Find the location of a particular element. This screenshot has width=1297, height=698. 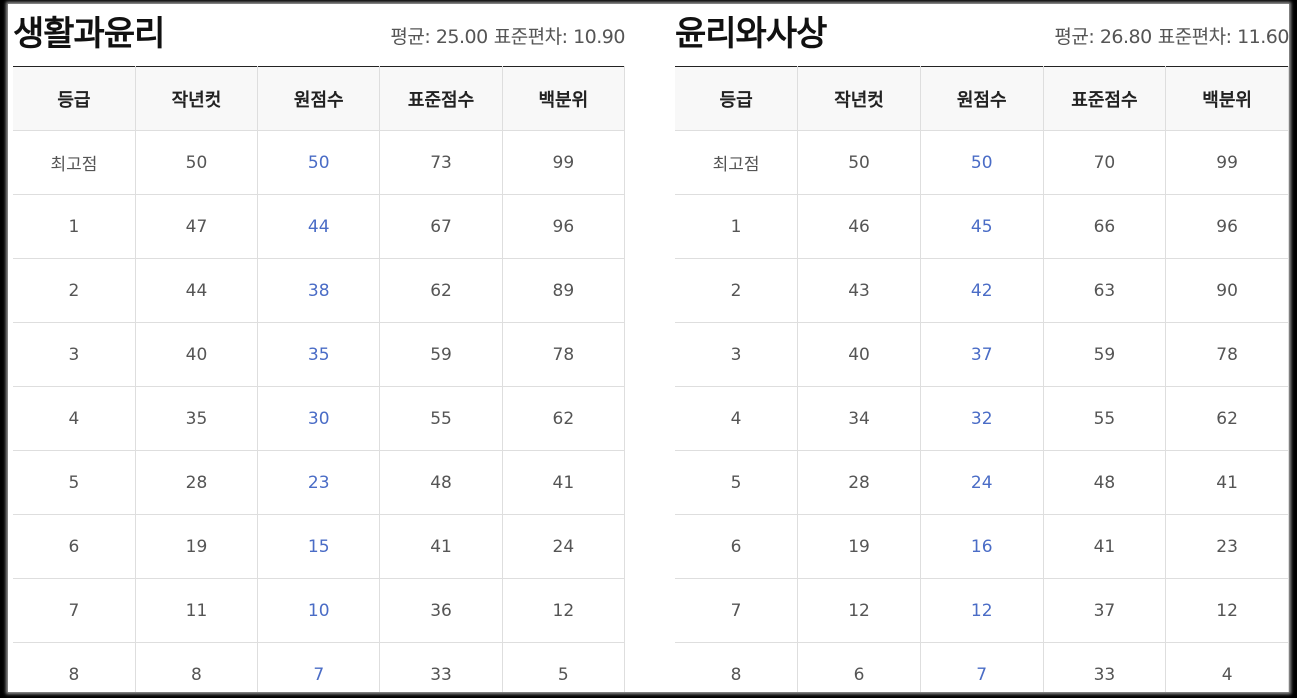

standard-score-cell: 55 is located at coordinates (1104, 418).